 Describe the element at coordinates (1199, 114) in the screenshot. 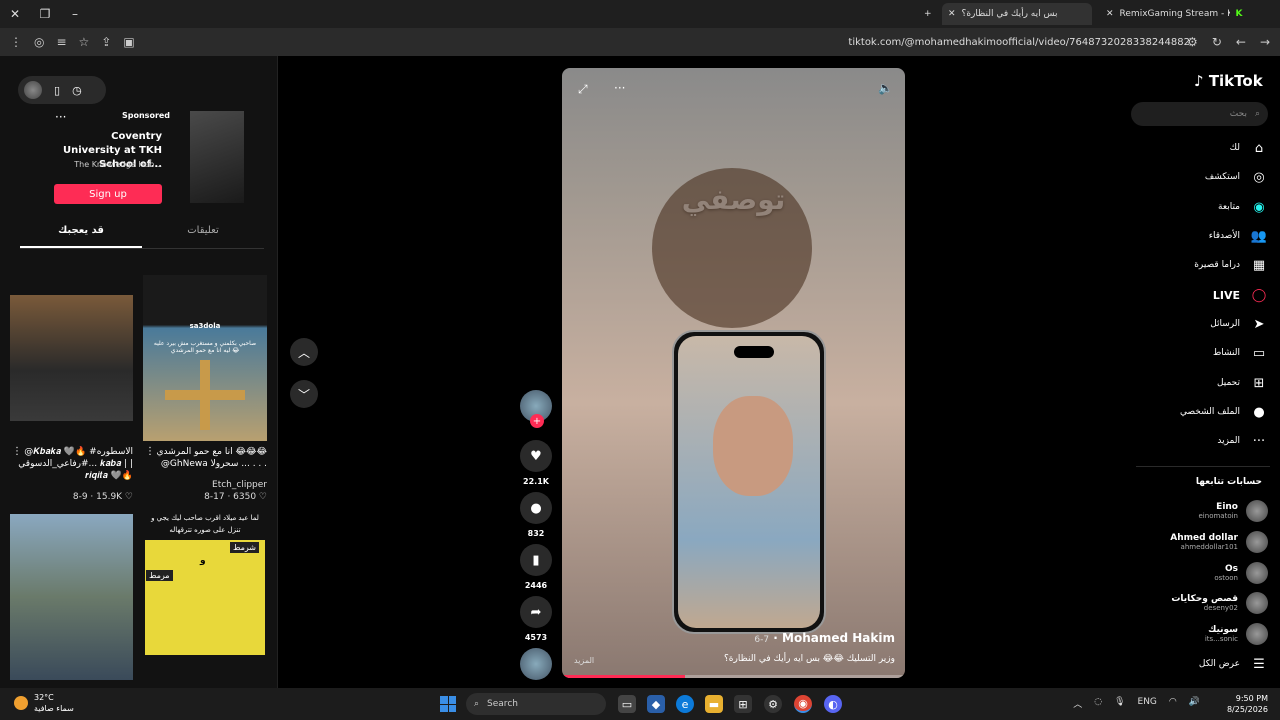

I see `search-bar: بحث ⌕` at that location.